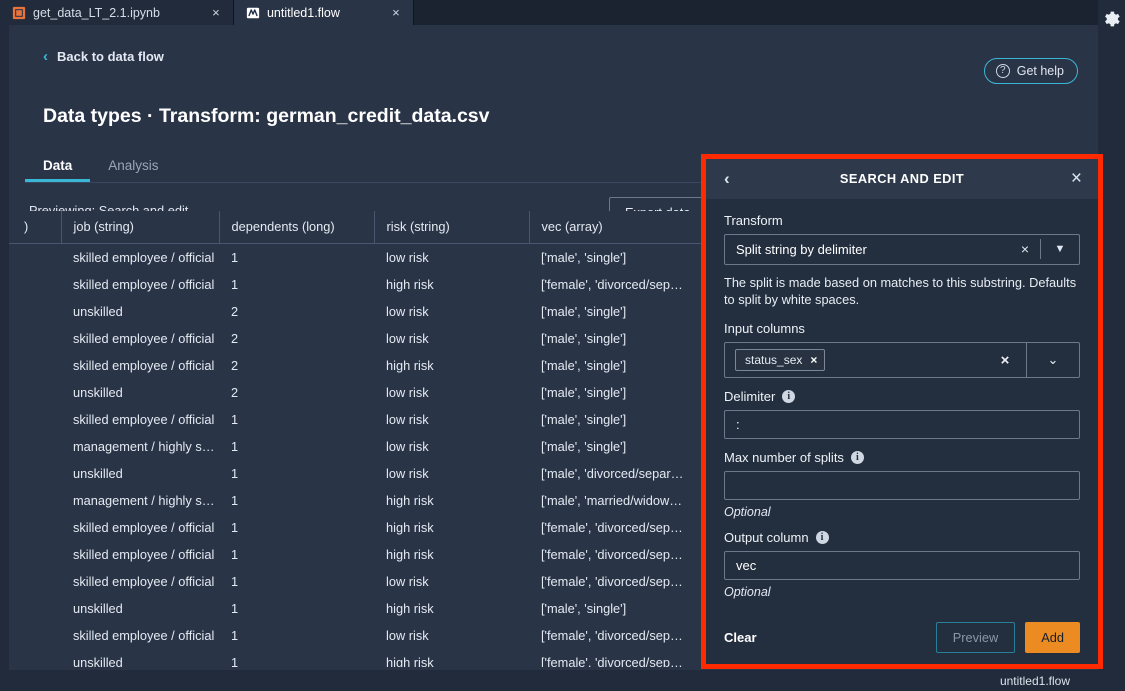  What do you see at coordinates (103, 56) in the screenshot?
I see `back-to-data-flow-link: ‹ Back to data flow` at bounding box center [103, 56].